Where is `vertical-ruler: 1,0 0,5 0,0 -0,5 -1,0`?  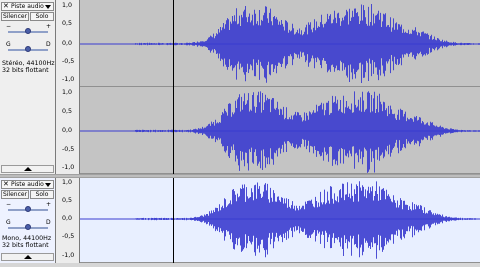 vertical-ruler: 1,0 0,5 0,0 -0,5 -1,0 is located at coordinates (68, 220).